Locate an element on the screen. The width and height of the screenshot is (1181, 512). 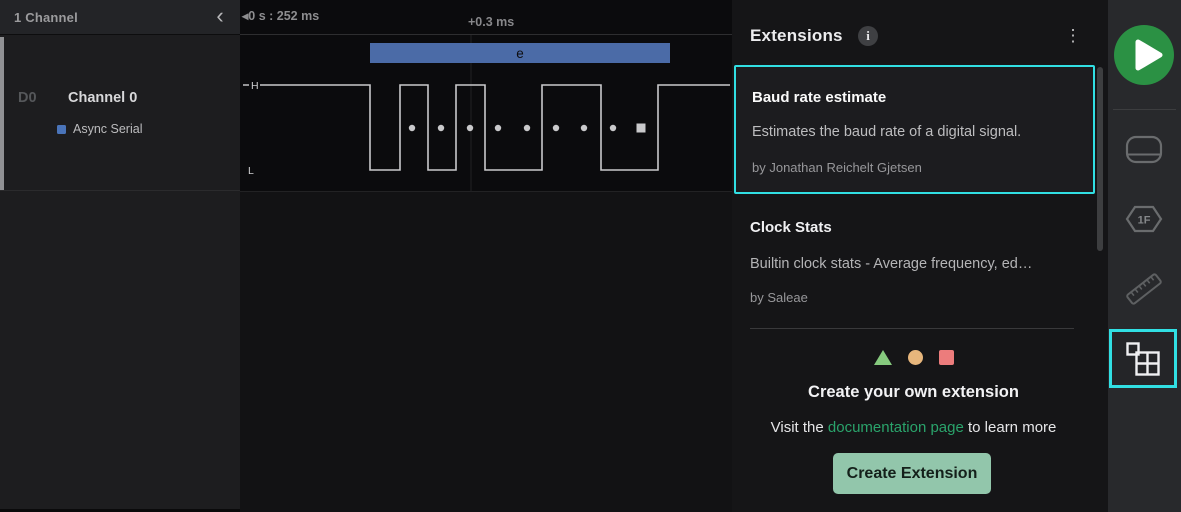
collapse-sidebar-icon: ‹ is located at coordinates (220, 17).